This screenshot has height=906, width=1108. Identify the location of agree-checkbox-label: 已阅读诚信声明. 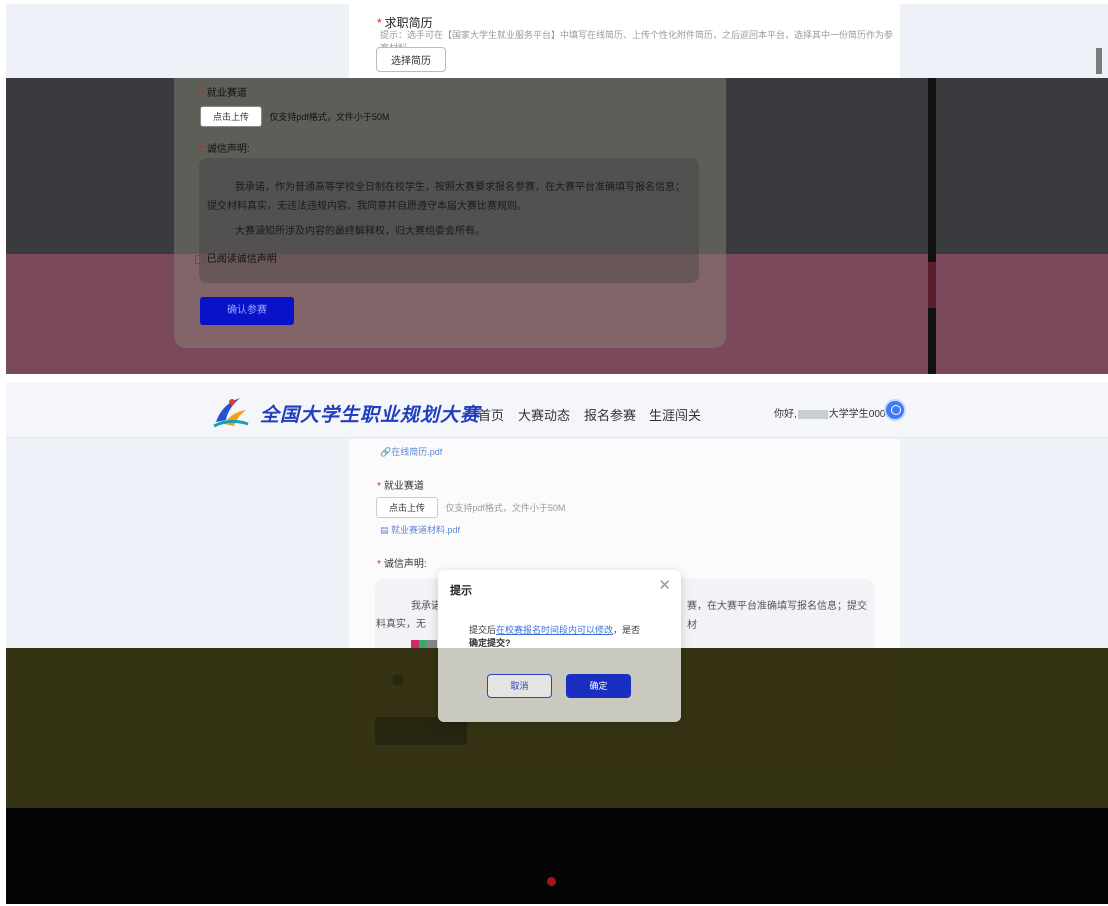
(241, 259).